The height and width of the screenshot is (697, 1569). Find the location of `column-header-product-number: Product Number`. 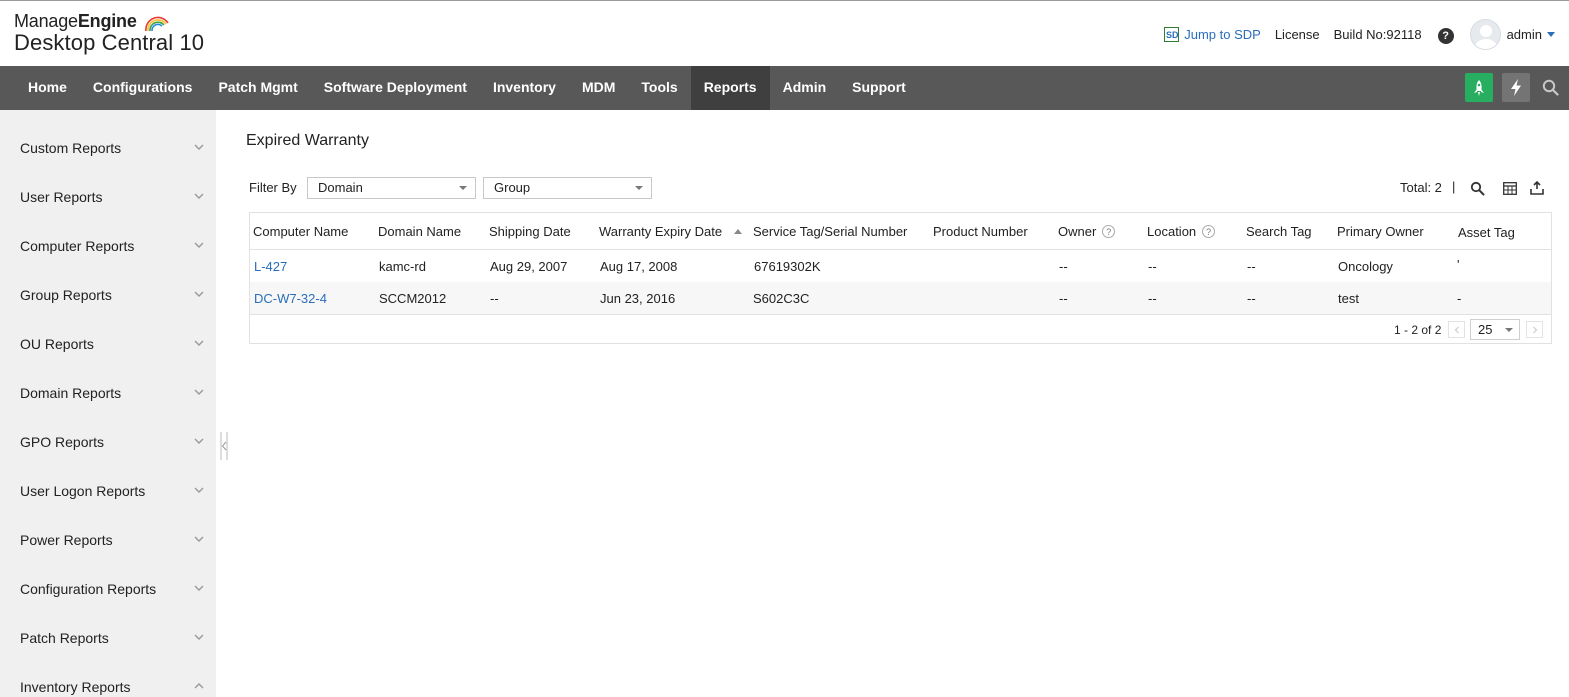

column-header-product-number: Product Number is located at coordinates (980, 231).